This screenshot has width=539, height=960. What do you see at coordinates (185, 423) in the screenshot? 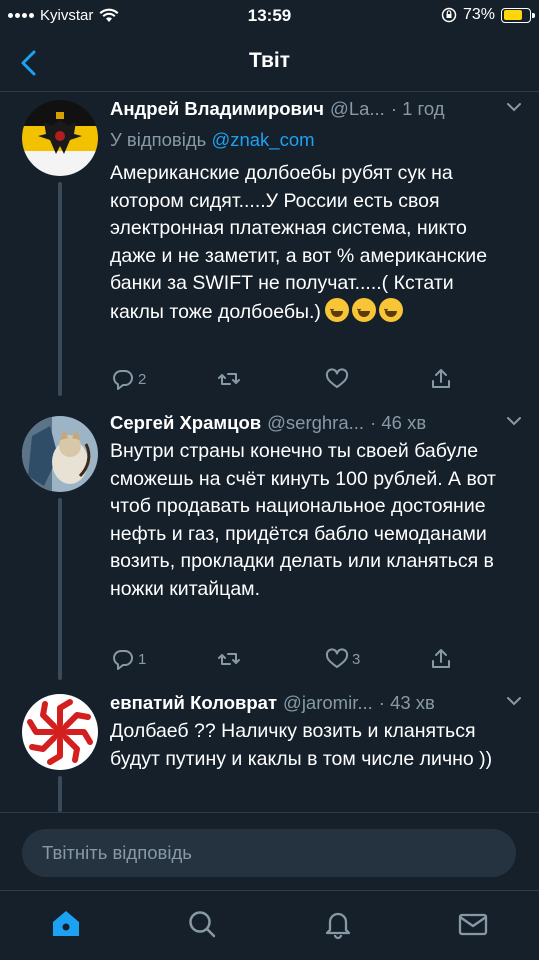
I see `user-name: Сергей Храмцов` at bounding box center [185, 423].